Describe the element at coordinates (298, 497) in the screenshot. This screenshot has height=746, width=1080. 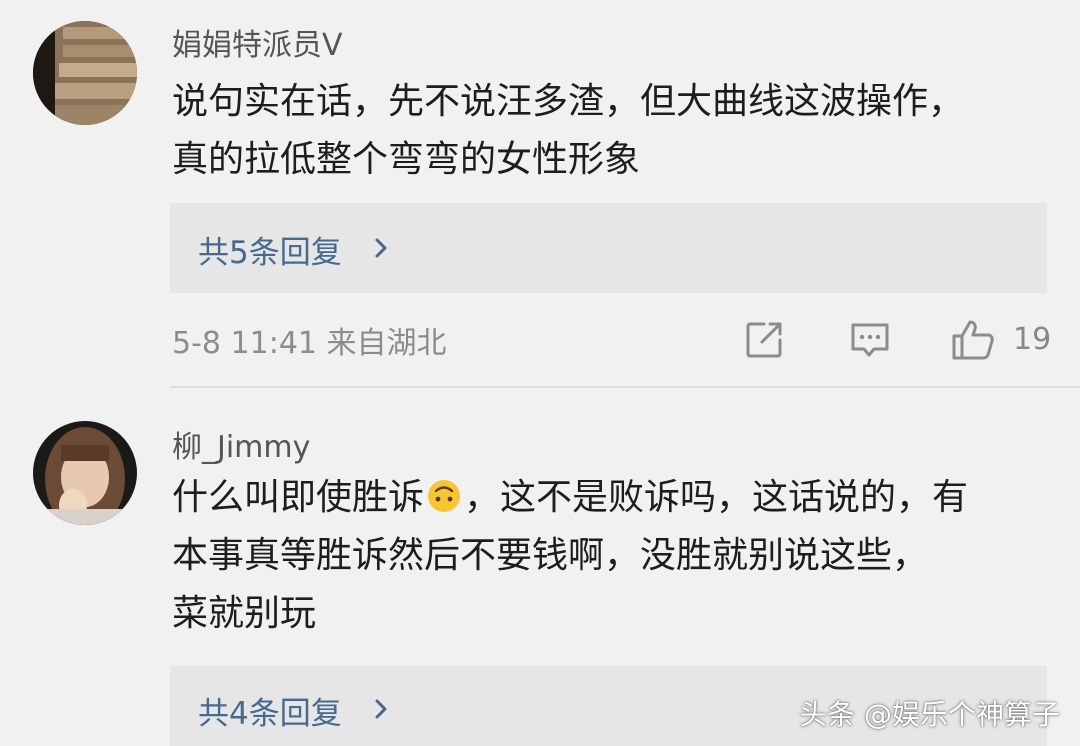
I see `comment-text-segment: 什么叫即使胜诉` at that location.